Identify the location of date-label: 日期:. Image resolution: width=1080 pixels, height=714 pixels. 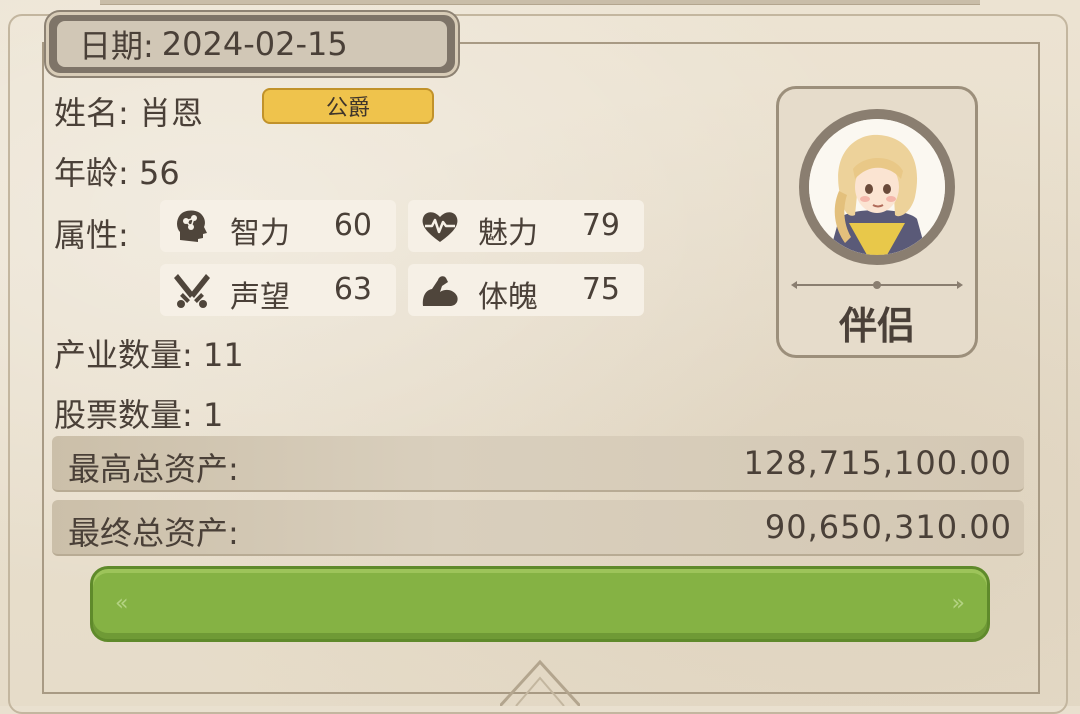
(116, 46).